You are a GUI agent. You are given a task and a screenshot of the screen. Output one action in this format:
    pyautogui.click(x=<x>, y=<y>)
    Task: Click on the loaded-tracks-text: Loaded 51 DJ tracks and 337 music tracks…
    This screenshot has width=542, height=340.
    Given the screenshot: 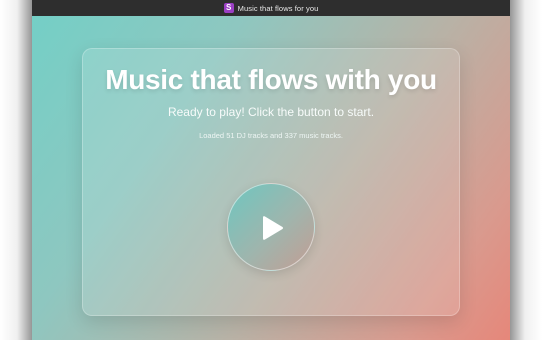 What is the action you would take?
    pyautogui.click(x=271, y=135)
    